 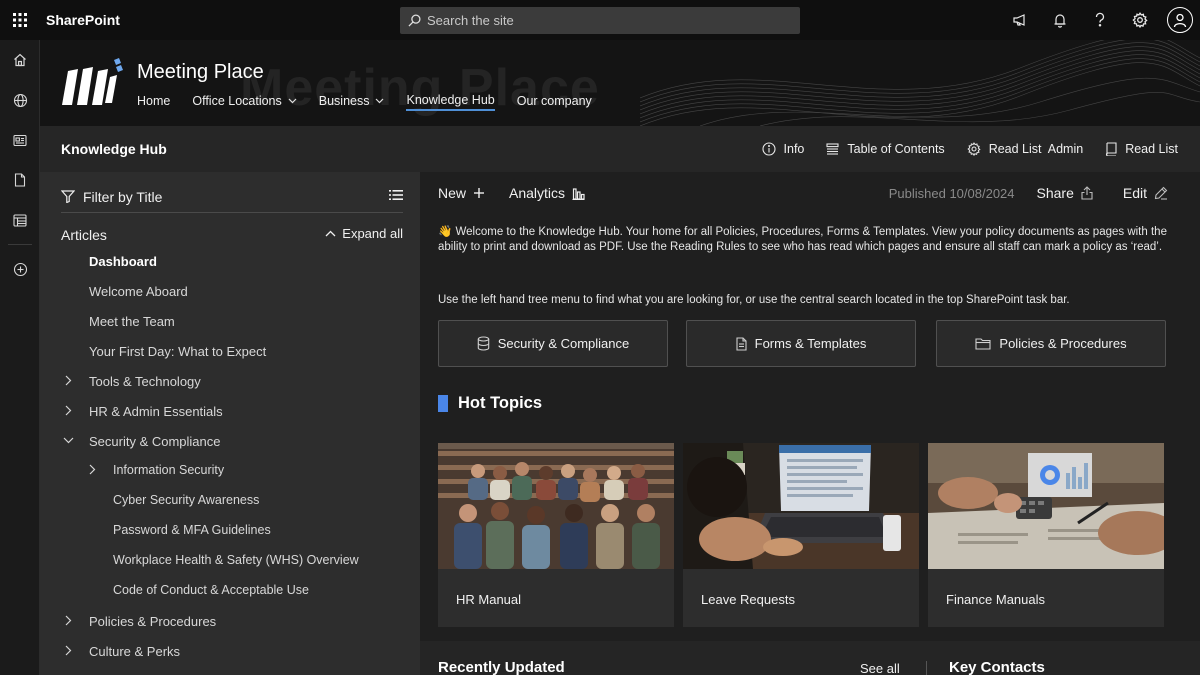 I want to click on toc-icon, so click(x=832, y=149).